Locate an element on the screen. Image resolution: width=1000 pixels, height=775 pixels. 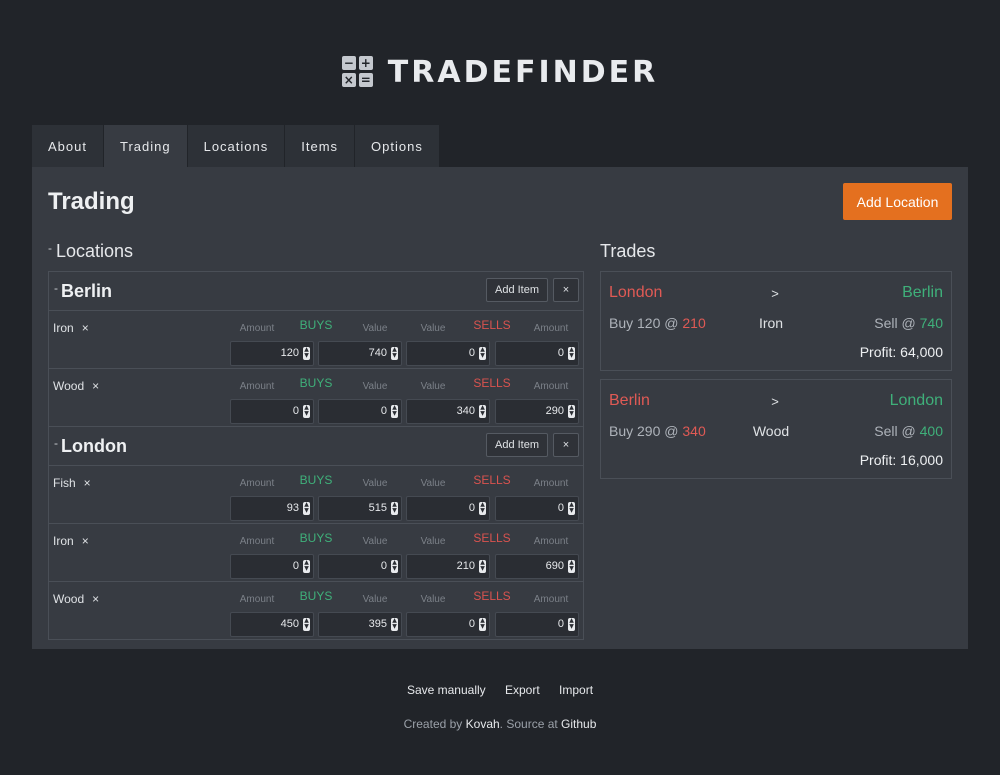
tab-trading: Trading is located at coordinates (145, 146).